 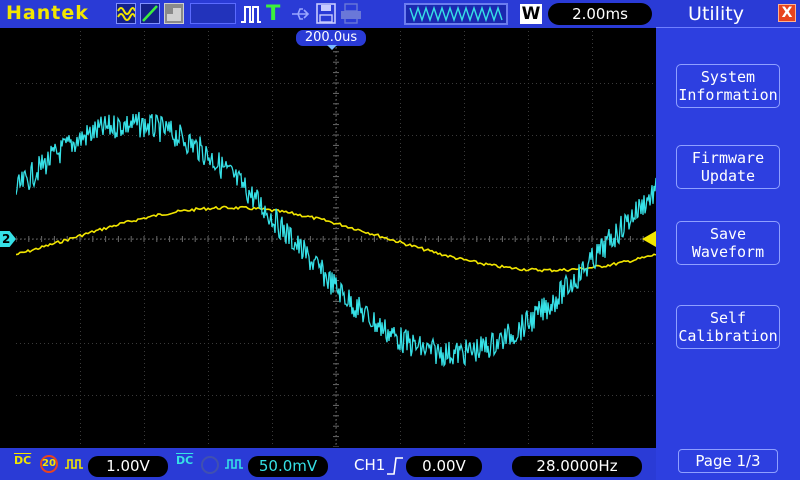 What do you see at coordinates (444, 466) in the screenshot?
I see `trigger-level-value: 0.00V` at bounding box center [444, 466].